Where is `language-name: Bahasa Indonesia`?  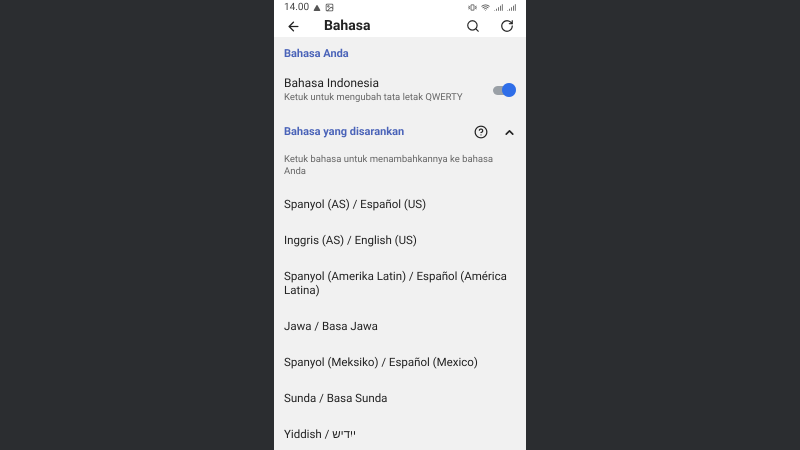
language-name: Bahasa Indonesia is located at coordinates (332, 83).